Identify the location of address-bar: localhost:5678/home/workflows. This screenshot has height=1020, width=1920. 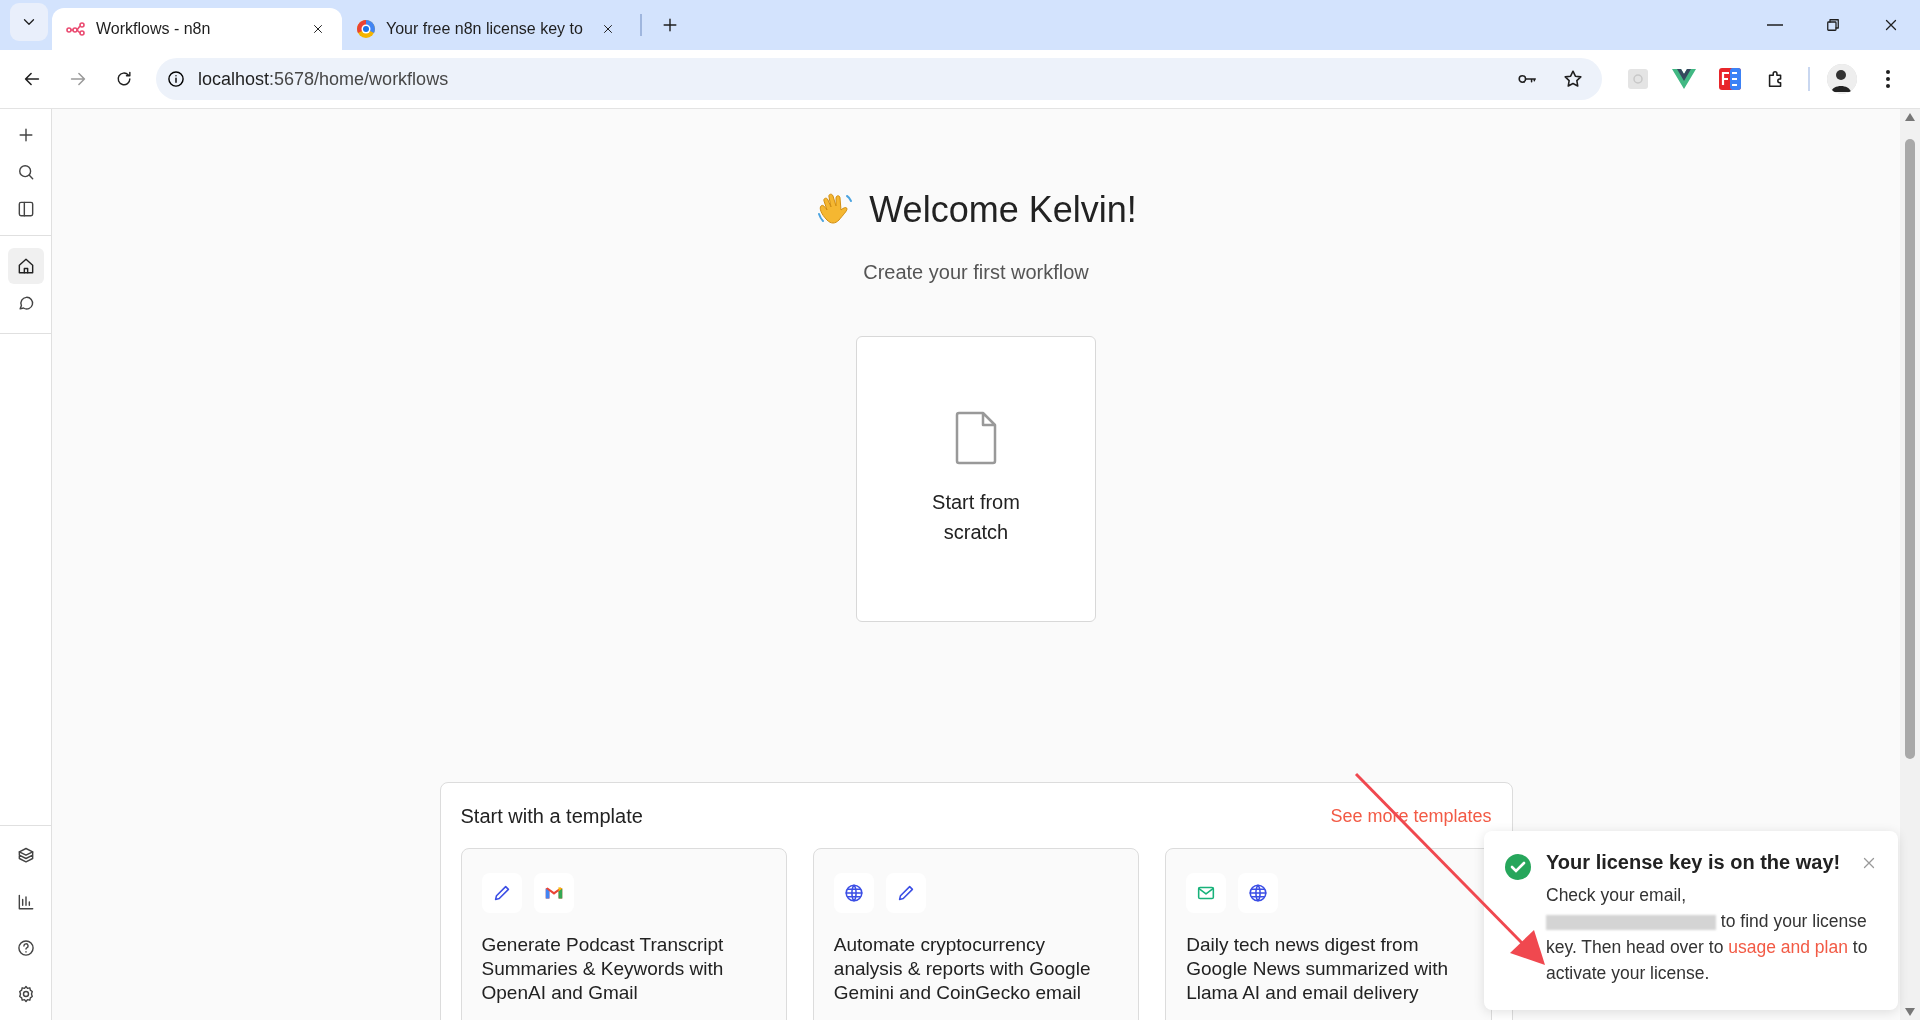
(879, 79).